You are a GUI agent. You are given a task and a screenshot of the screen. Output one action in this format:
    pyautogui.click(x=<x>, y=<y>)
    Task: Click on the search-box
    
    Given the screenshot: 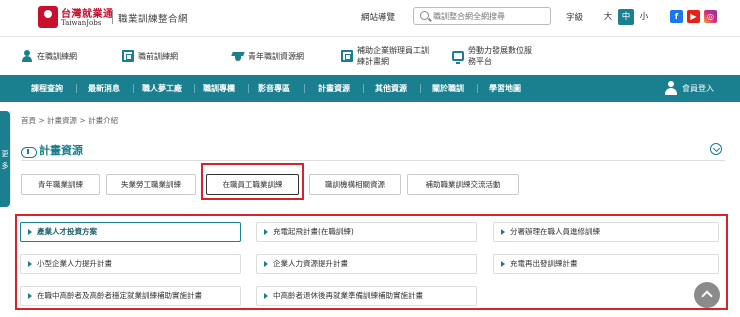 What is the action you would take?
    pyautogui.click(x=482, y=16)
    